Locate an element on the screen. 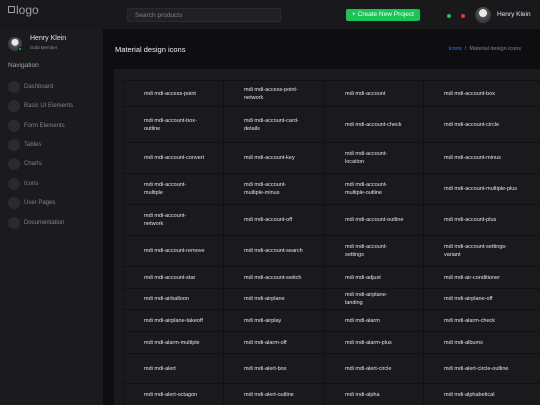 The width and height of the screenshot is (540, 405). icon-cell: mdi mdi-alarm-off is located at coordinates (274, 342).